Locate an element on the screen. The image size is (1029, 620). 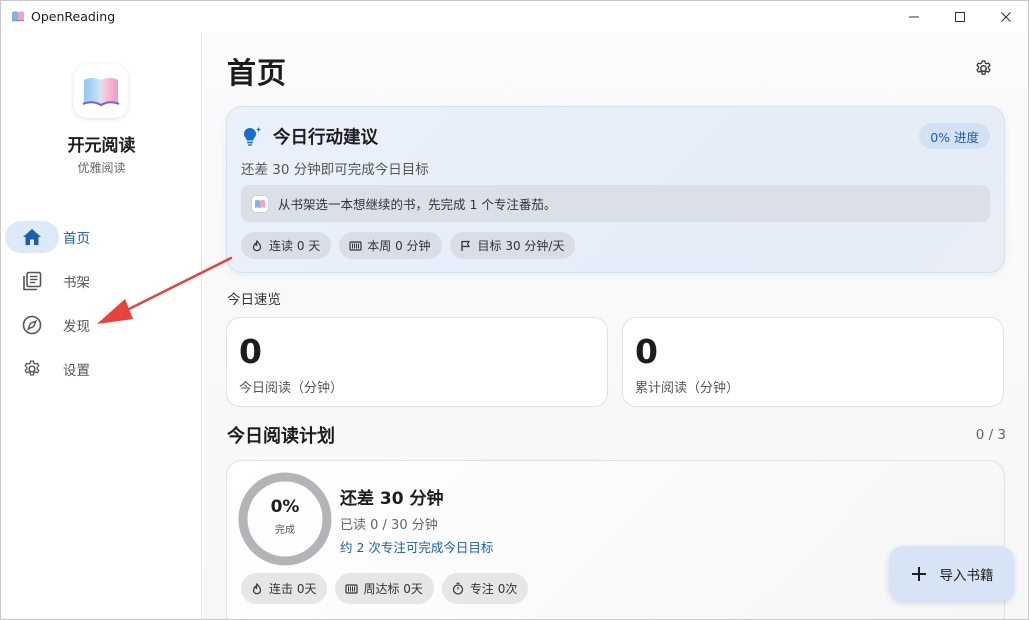
timer-icon is located at coordinates (458, 588).